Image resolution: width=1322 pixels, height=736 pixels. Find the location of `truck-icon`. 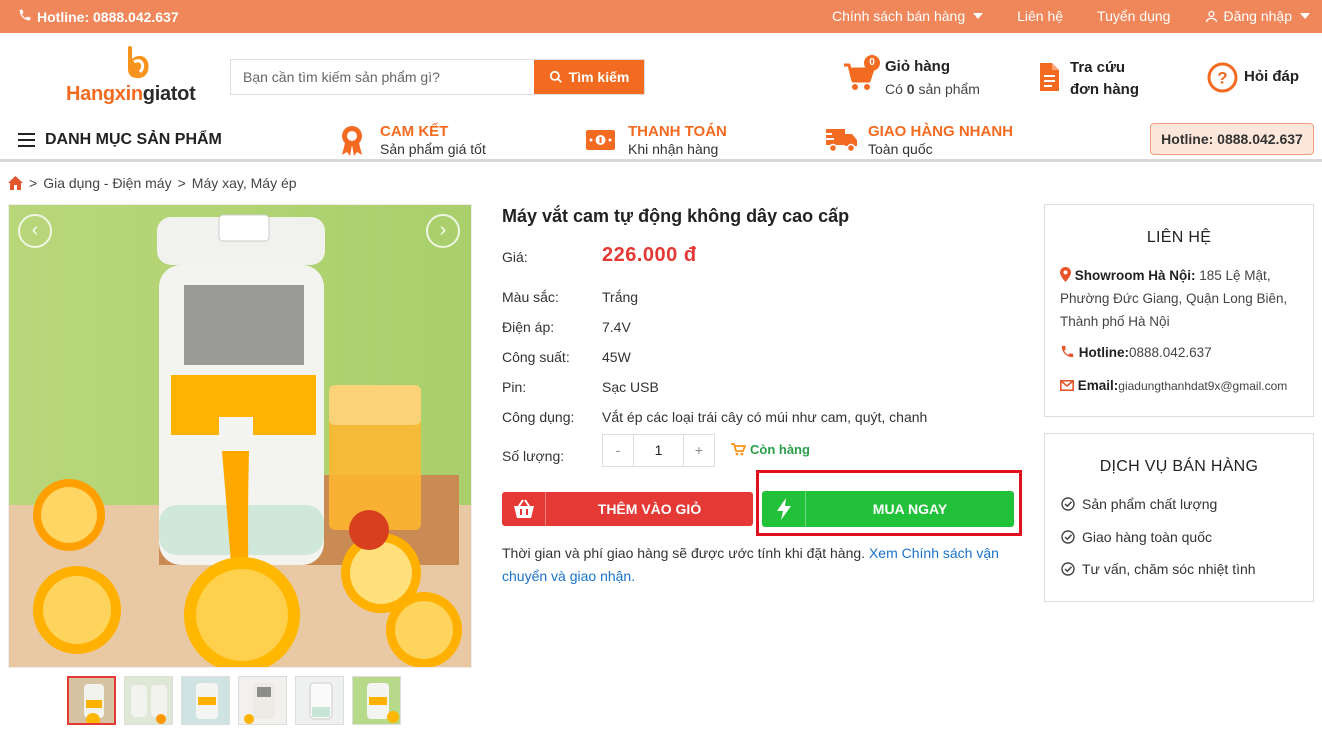

truck-icon is located at coordinates (840, 141).